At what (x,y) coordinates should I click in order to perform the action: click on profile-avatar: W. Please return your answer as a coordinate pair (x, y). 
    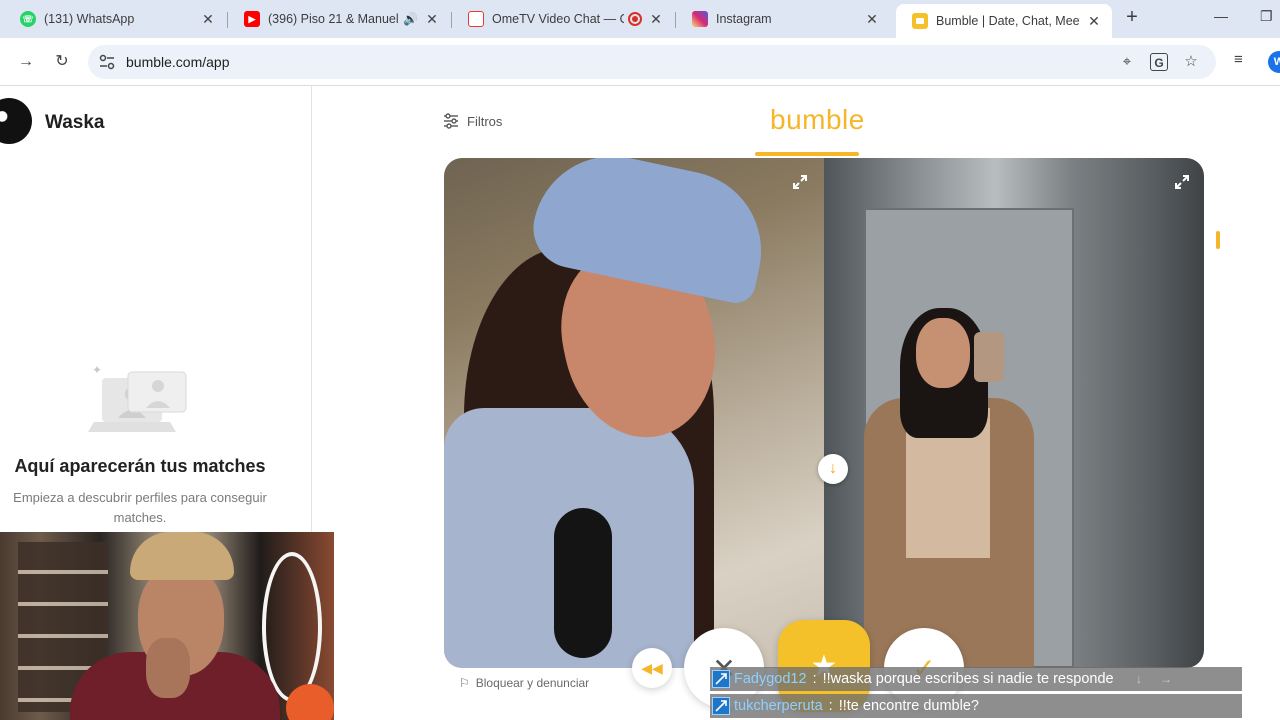
    Looking at the image, I should click on (1274, 62).